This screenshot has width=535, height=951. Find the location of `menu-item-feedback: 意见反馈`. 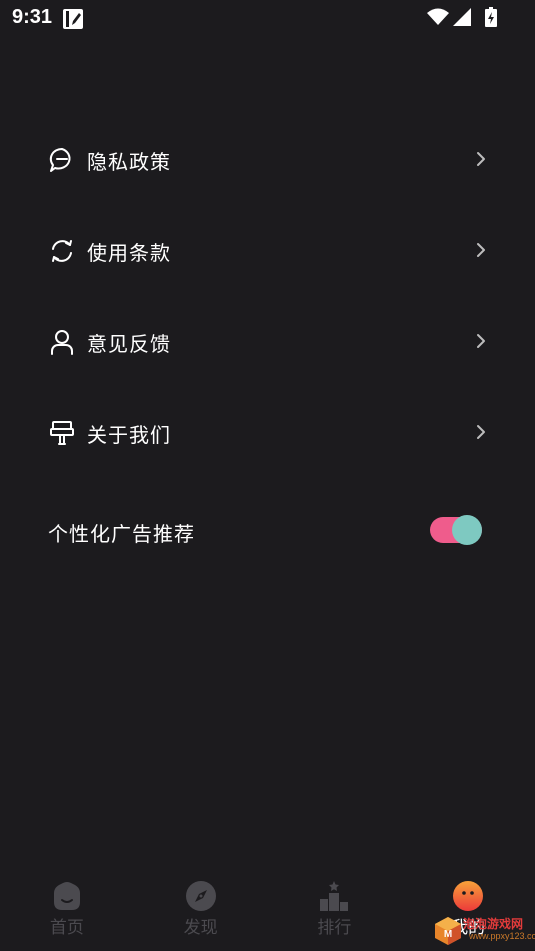

menu-item-feedback: 意见反馈 is located at coordinates (267, 341).